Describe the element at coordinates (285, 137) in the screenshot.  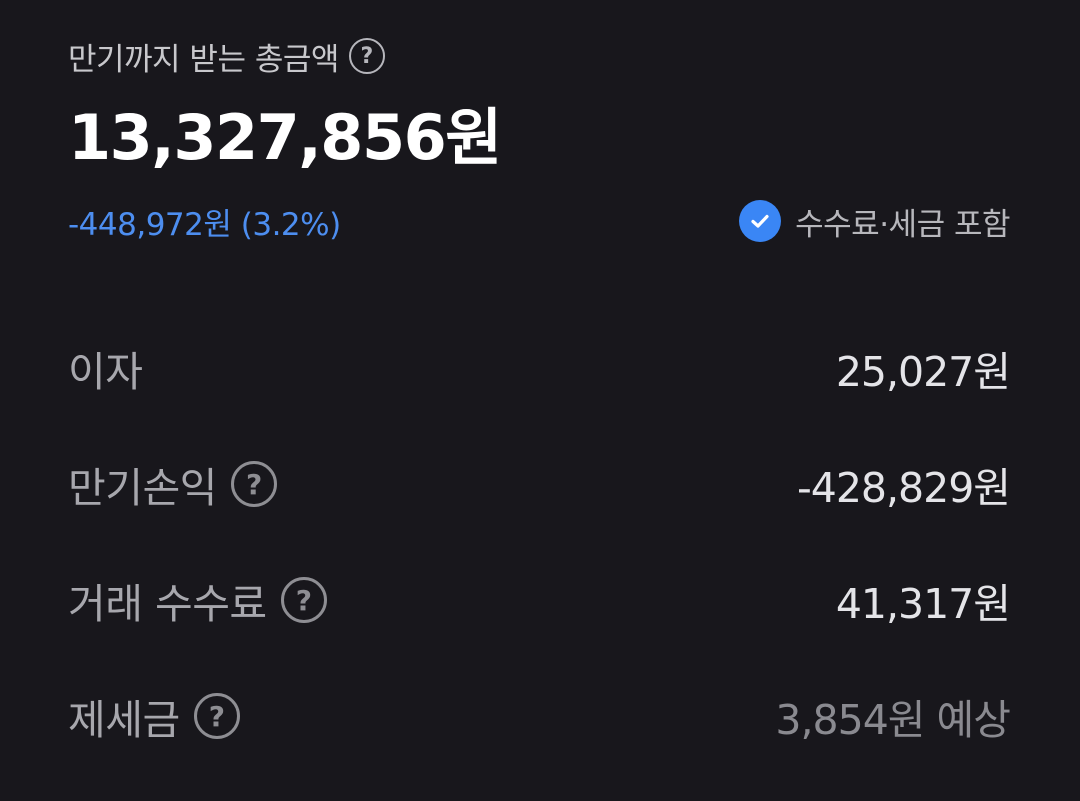
I see `total-amount: 13,327,856원` at that location.